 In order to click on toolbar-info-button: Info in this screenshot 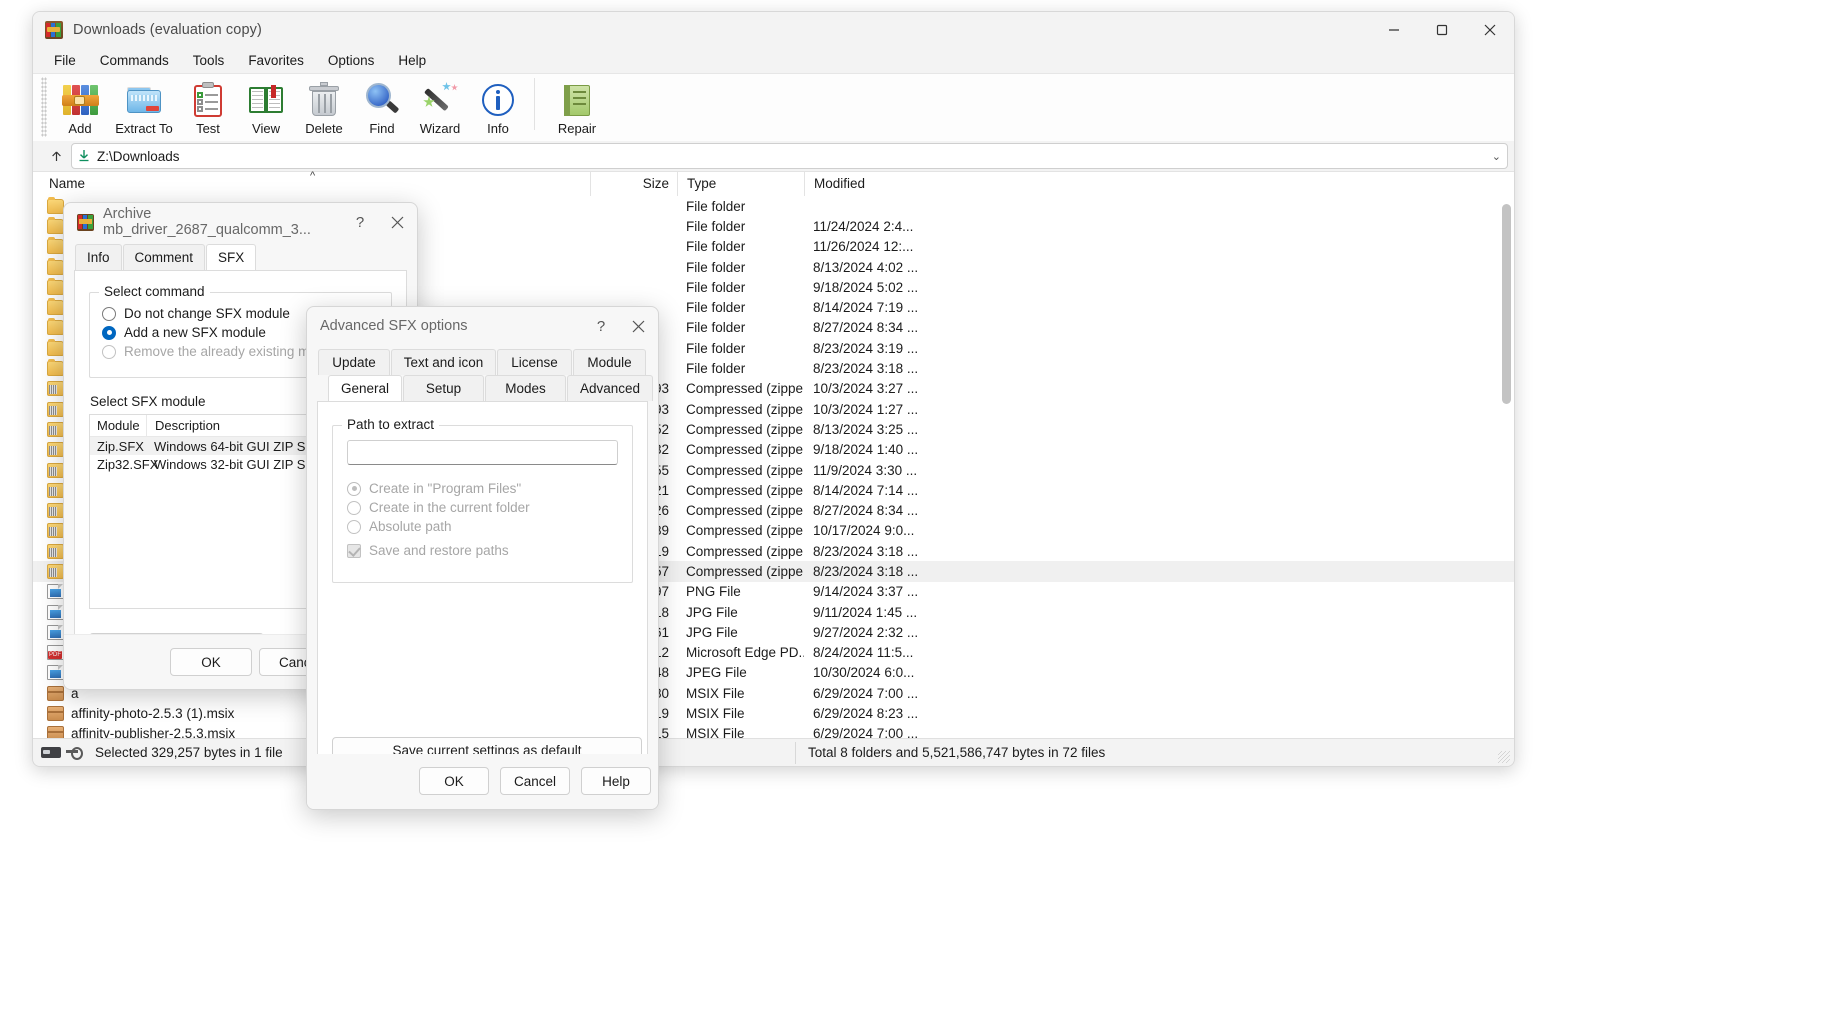, I will do `click(498, 105)`.